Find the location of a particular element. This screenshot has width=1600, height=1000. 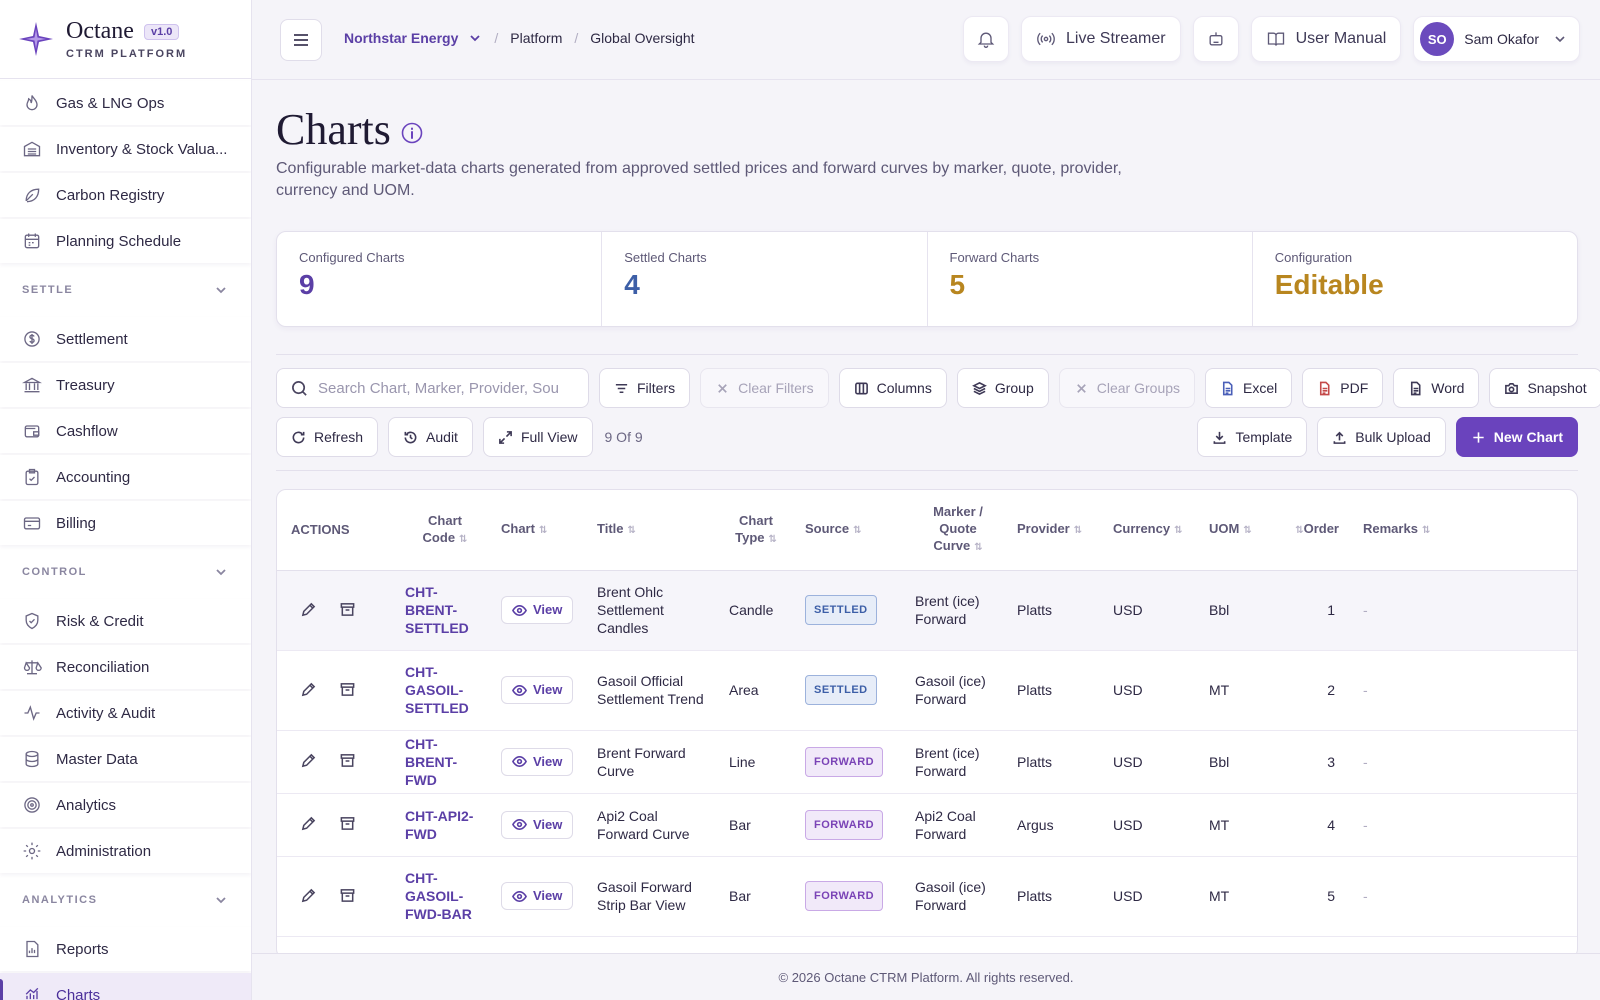

filters-button: Filters is located at coordinates (645, 388).